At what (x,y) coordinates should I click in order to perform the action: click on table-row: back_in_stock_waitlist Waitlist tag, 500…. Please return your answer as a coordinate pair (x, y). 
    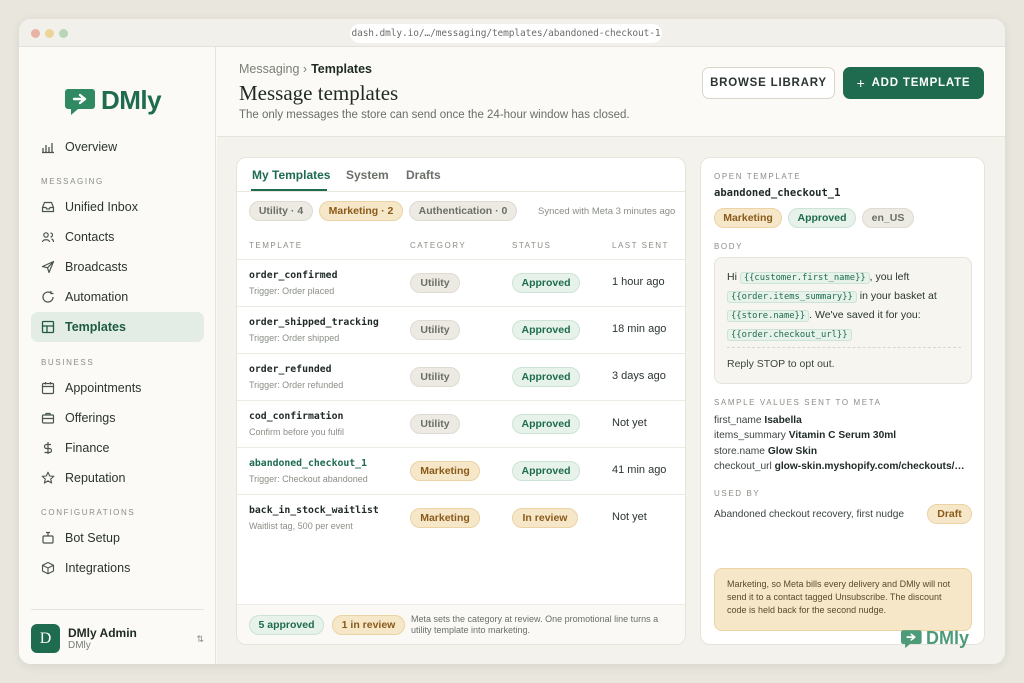
    Looking at the image, I should click on (461, 517).